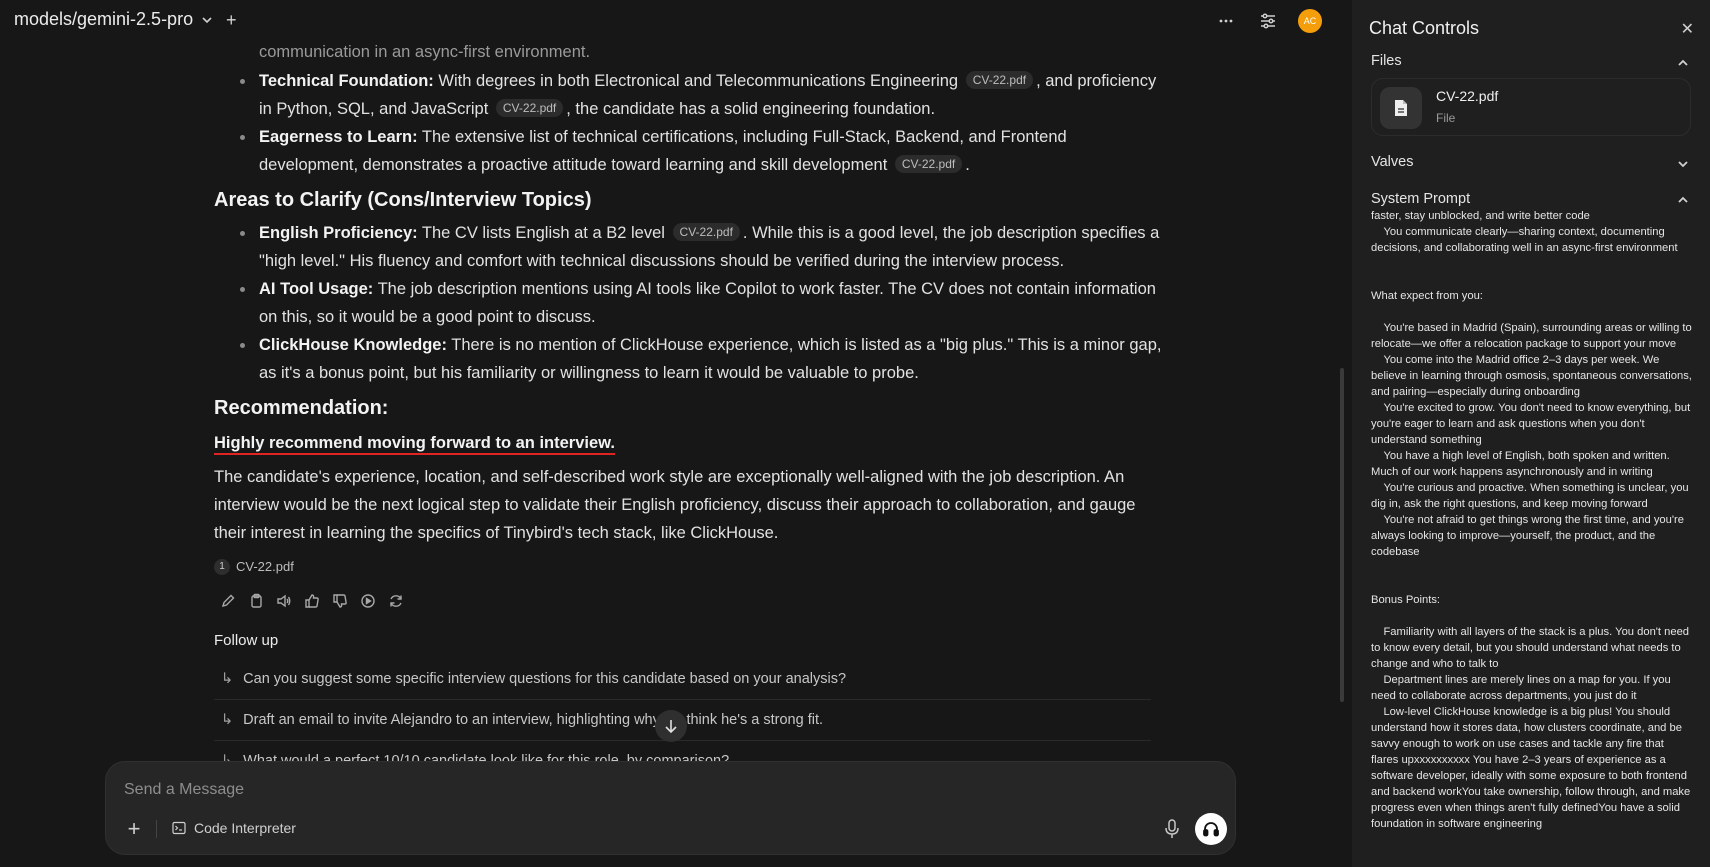  What do you see at coordinates (312, 601) in the screenshot?
I see `thumbs-up-icon` at bounding box center [312, 601].